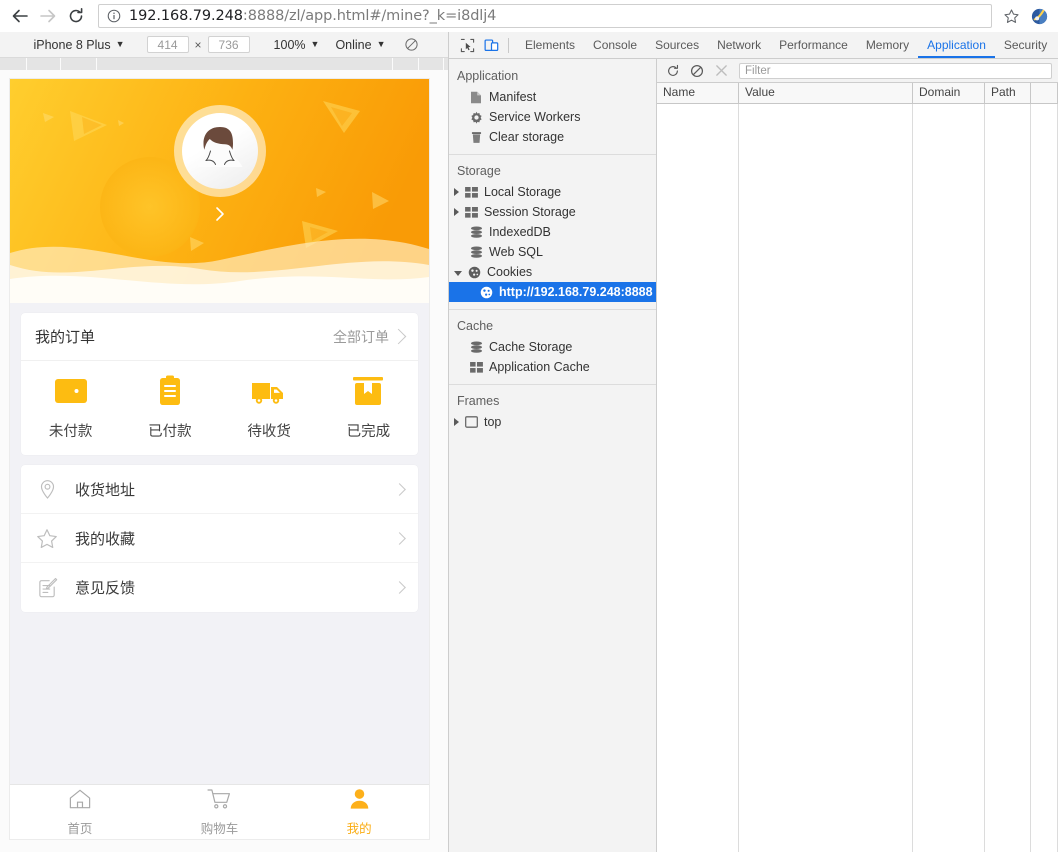 This screenshot has height=852, width=1058. What do you see at coordinates (615, 45) in the screenshot?
I see `tab-console: Console` at bounding box center [615, 45].